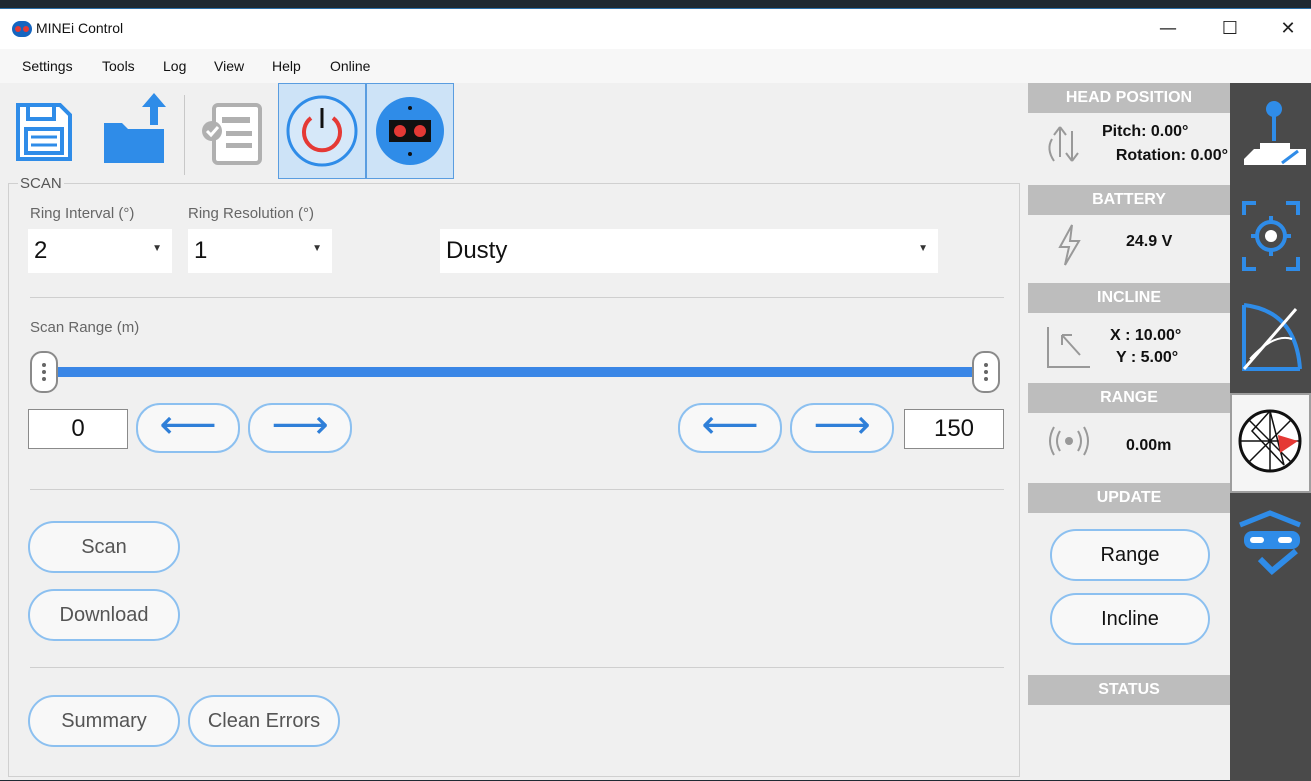 This screenshot has width=1311, height=781. I want to click on incline-x-value: X : 10.00°, so click(1146, 335).